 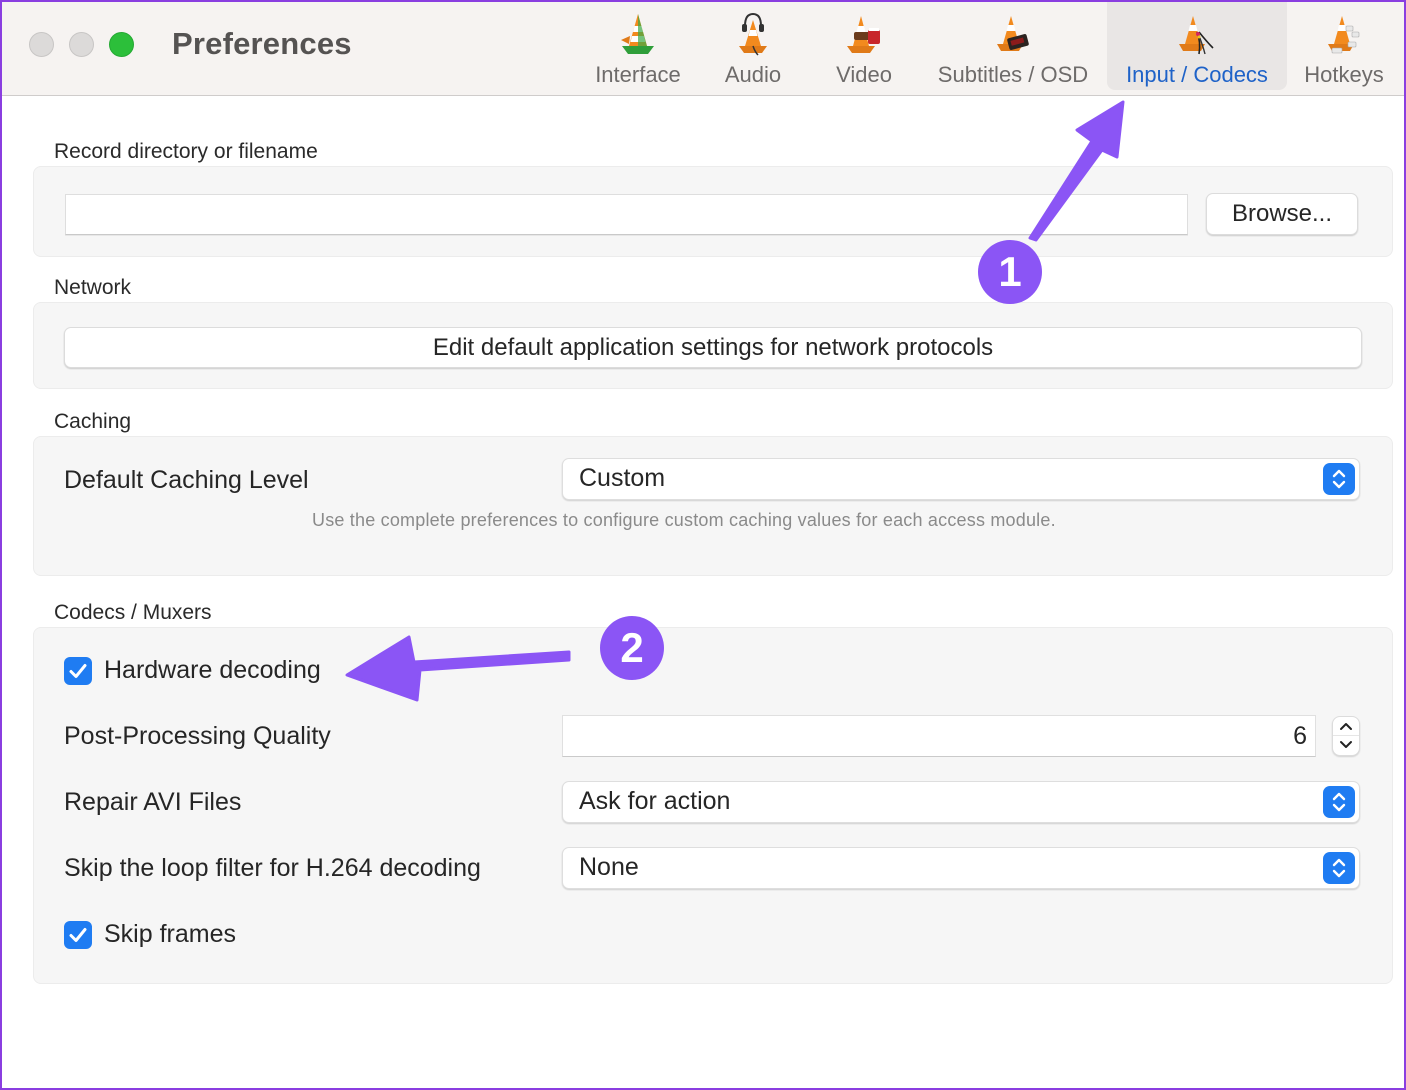 I want to click on skip-frames-checkbox, so click(x=78, y=935).